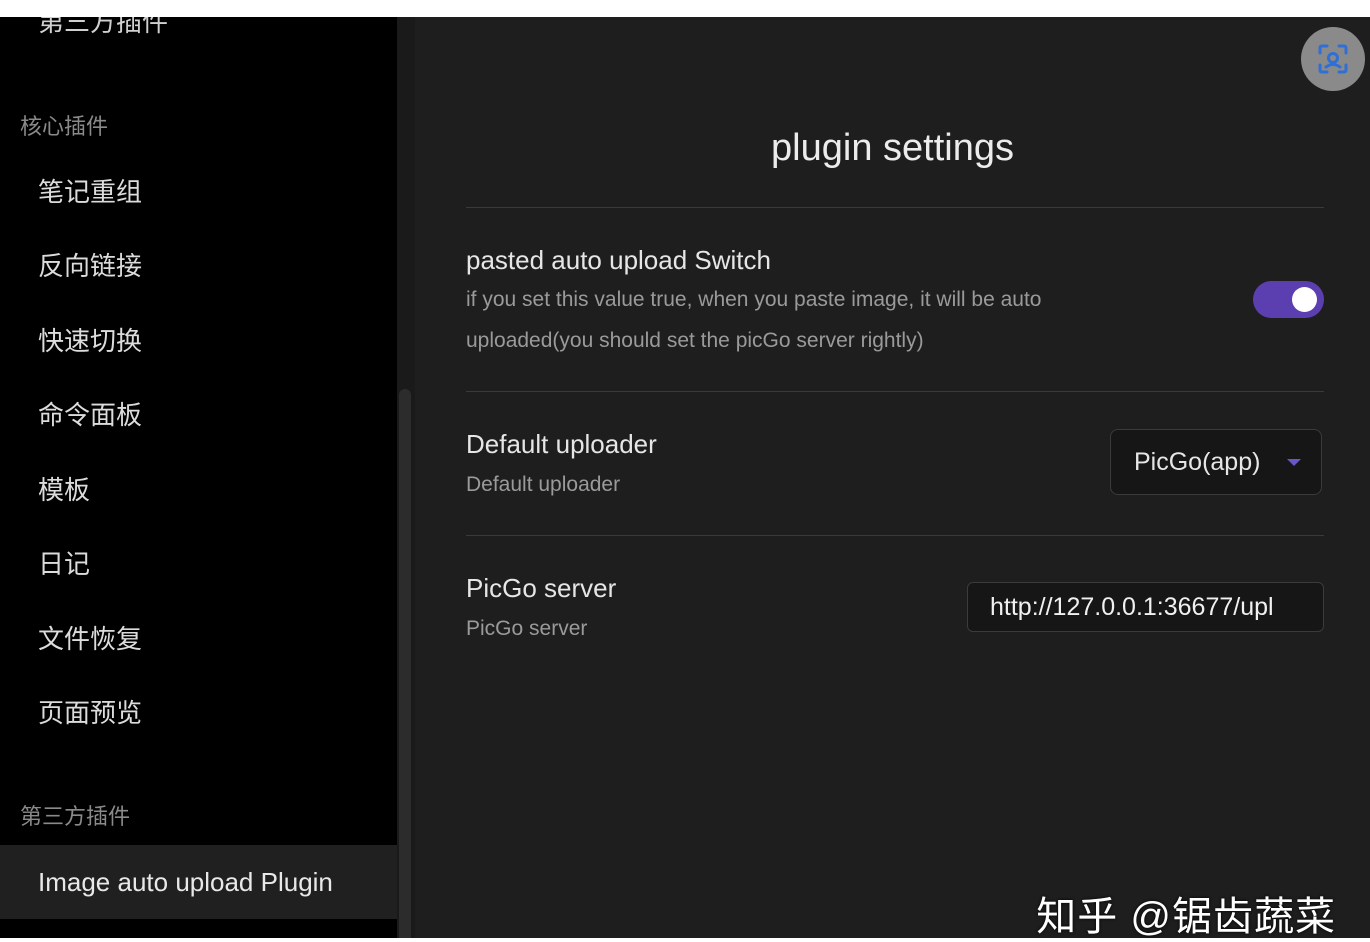 Image resolution: width=1370 pixels, height=942 pixels. Describe the element at coordinates (1186, 917) in the screenshot. I see `watermark: 知乎 @锯齿蔬菜` at that location.